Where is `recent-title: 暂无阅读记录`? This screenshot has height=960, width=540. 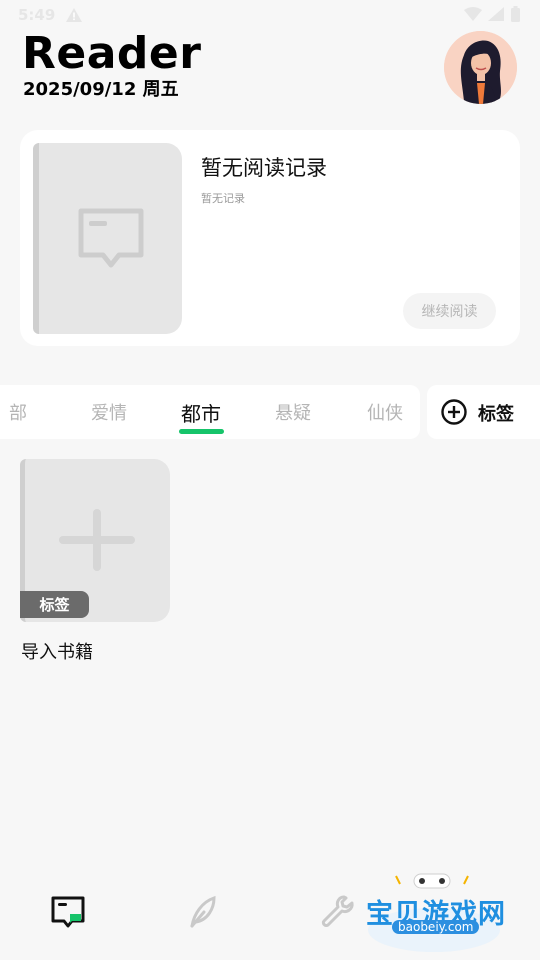
recent-title: 暂无阅读记录 is located at coordinates (264, 168).